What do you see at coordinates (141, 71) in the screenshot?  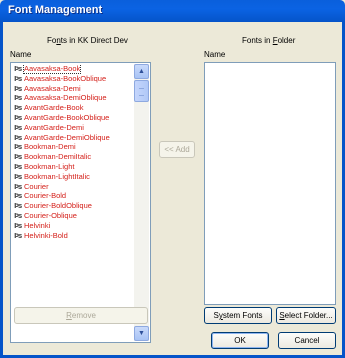 I see `scroll-up-arrow-icon: ▲` at bounding box center [141, 71].